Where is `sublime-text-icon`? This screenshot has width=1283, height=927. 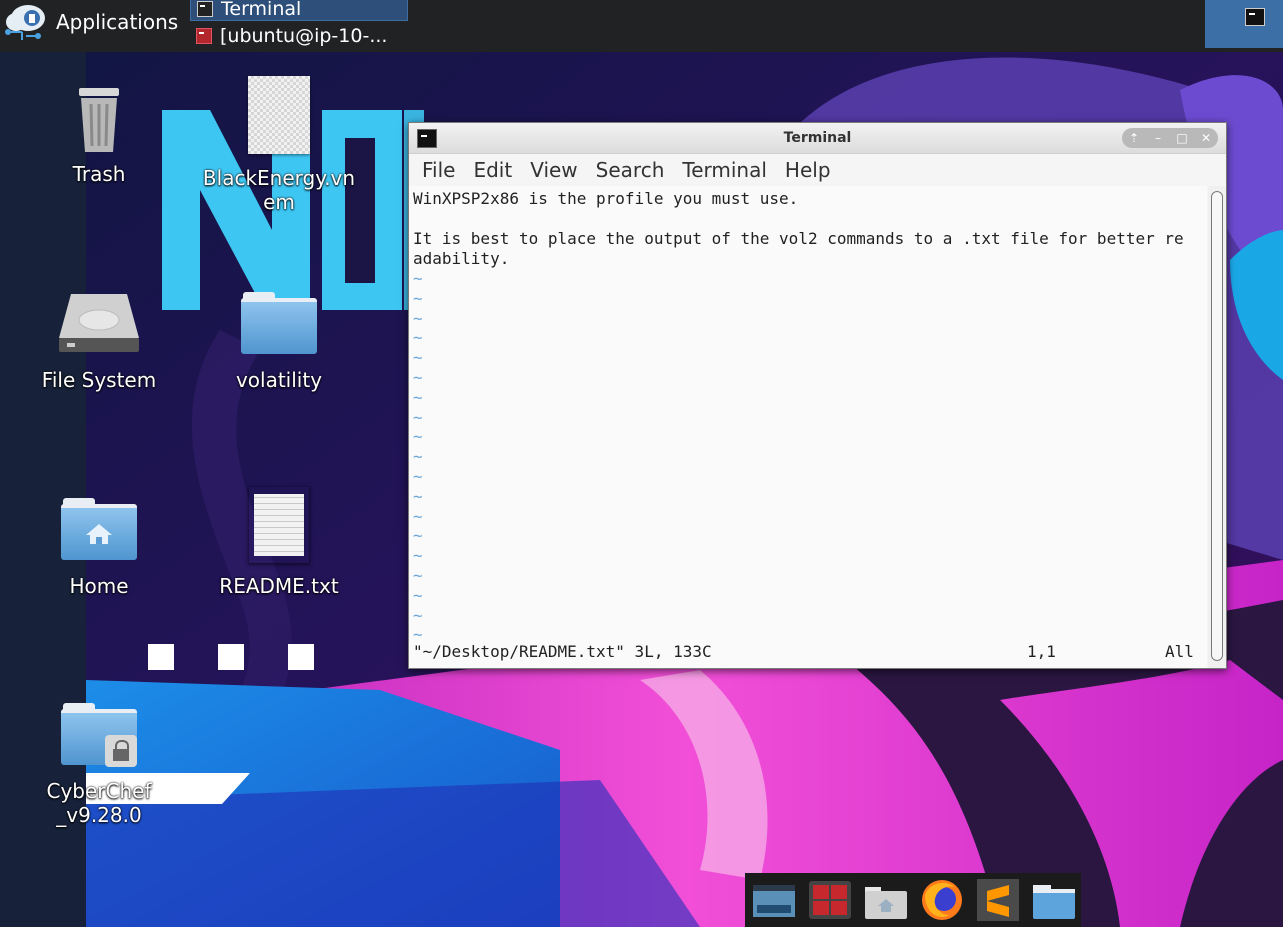
sublime-text-icon is located at coordinates (998, 900).